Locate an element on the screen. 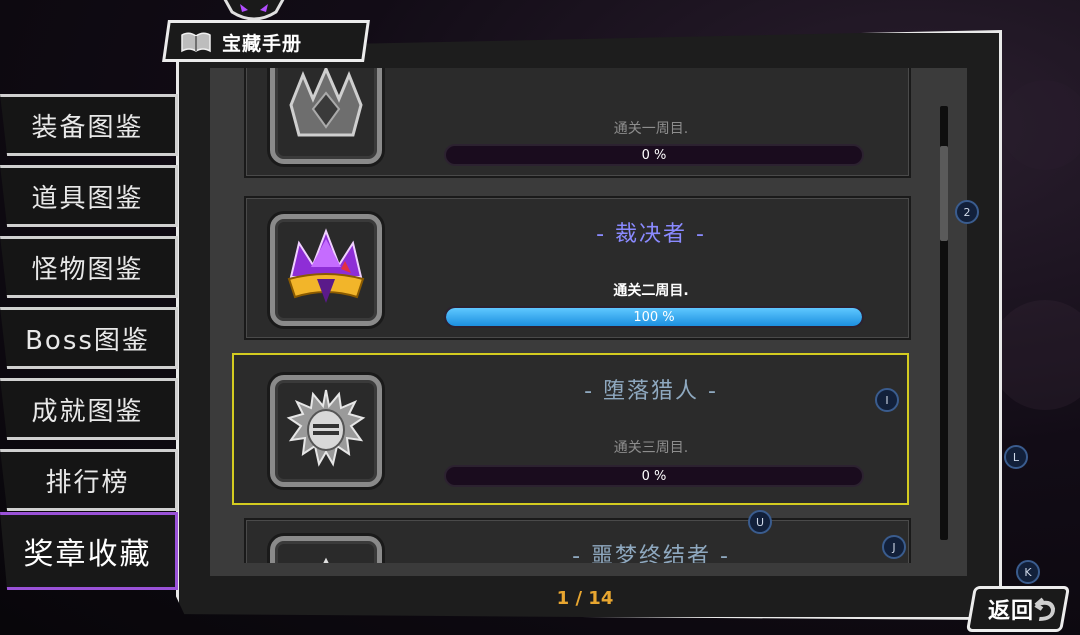  tab-leaderboard: 排行榜 is located at coordinates (89, 480).